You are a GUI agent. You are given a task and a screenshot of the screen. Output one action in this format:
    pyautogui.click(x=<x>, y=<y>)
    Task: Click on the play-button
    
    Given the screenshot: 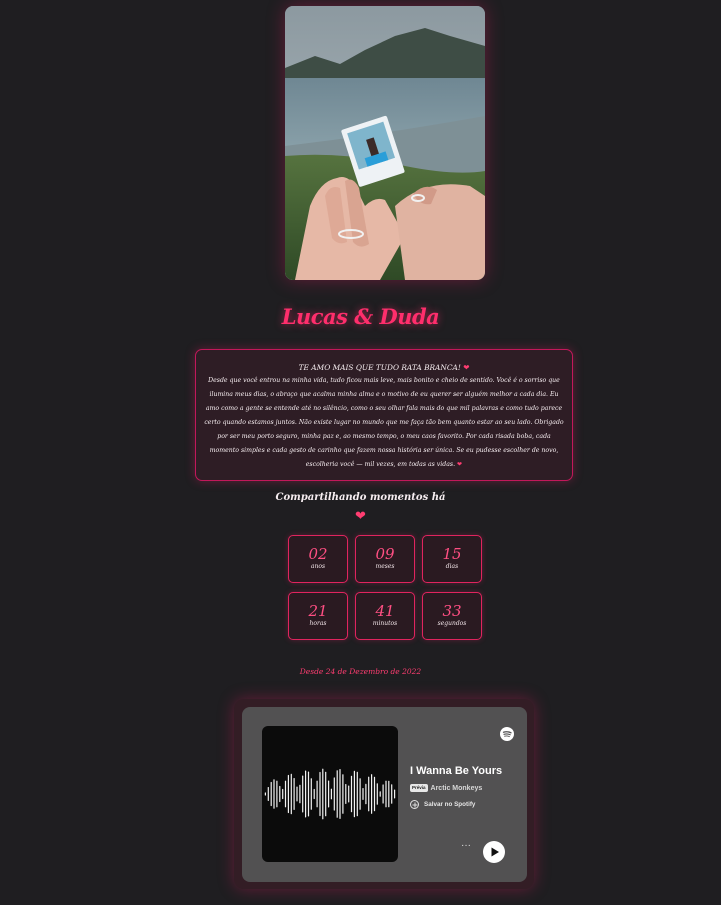 What is the action you would take?
    pyautogui.click(x=494, y=852)
    